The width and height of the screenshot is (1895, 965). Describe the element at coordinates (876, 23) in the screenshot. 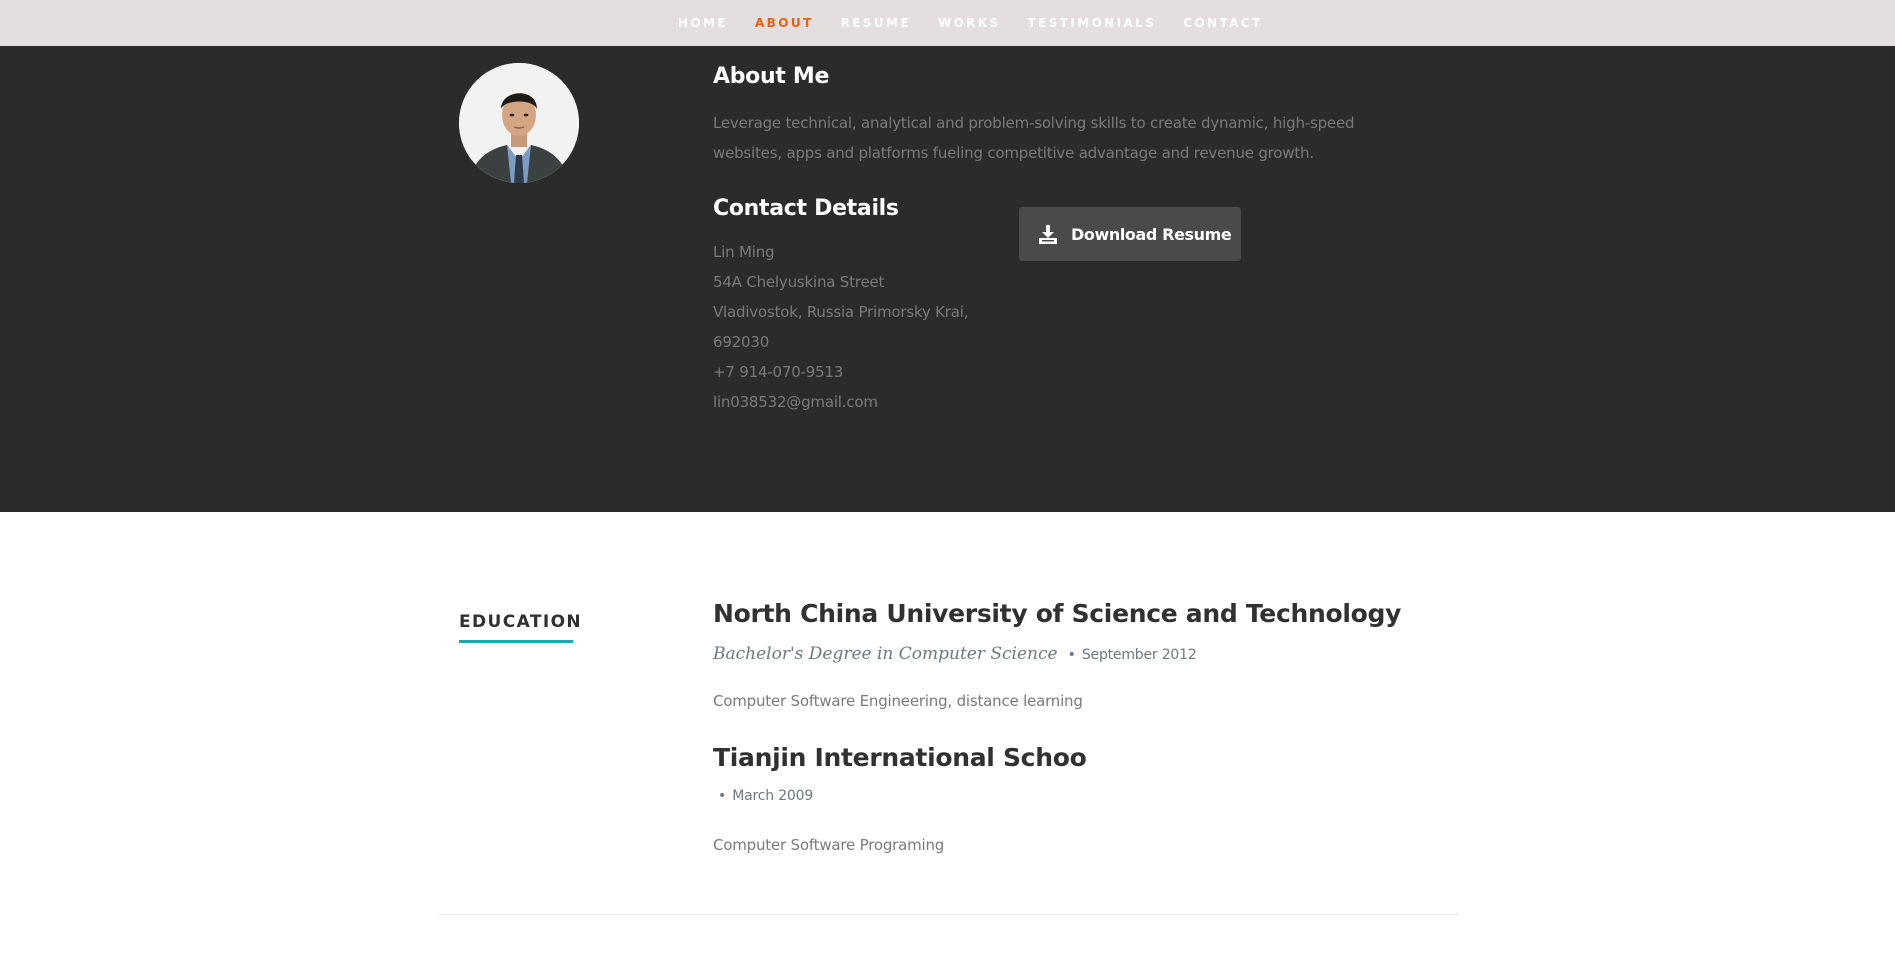

I see `nav-item-resume: RESUME` at that location.